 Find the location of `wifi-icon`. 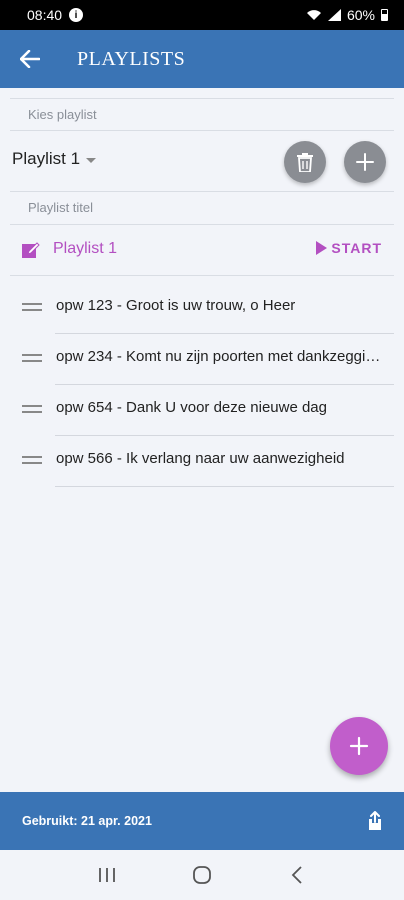

wifi-icon is located at coordinates (313, 15).